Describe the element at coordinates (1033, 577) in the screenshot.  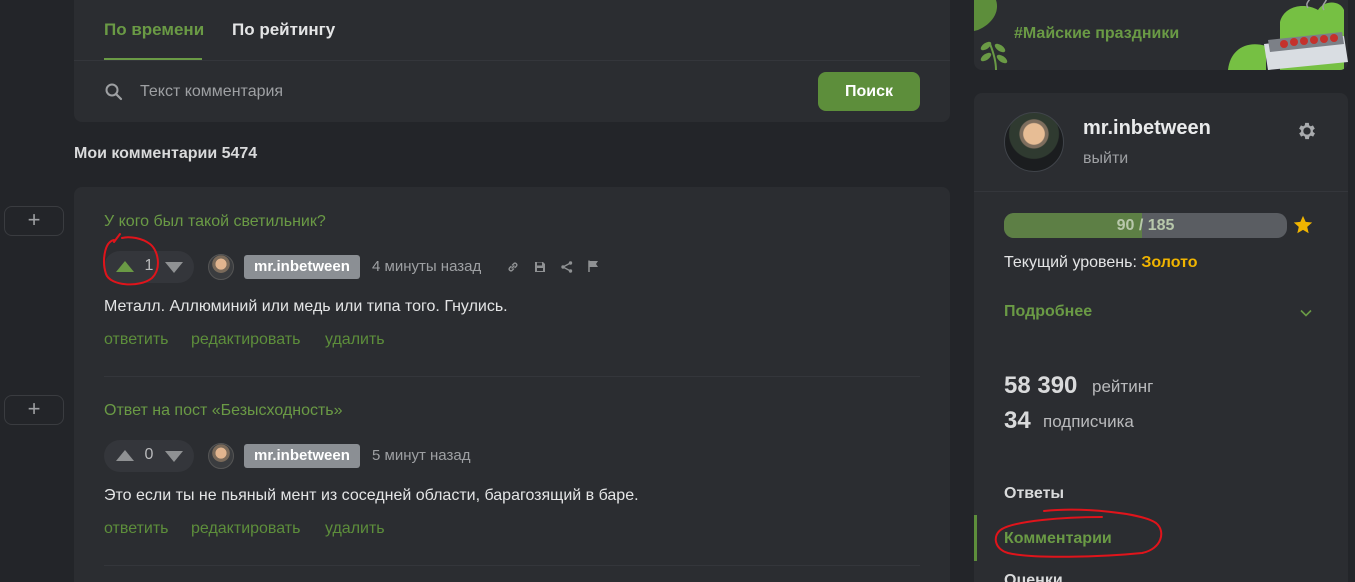
I see `nav-item-ratings: Оценки` at that location.